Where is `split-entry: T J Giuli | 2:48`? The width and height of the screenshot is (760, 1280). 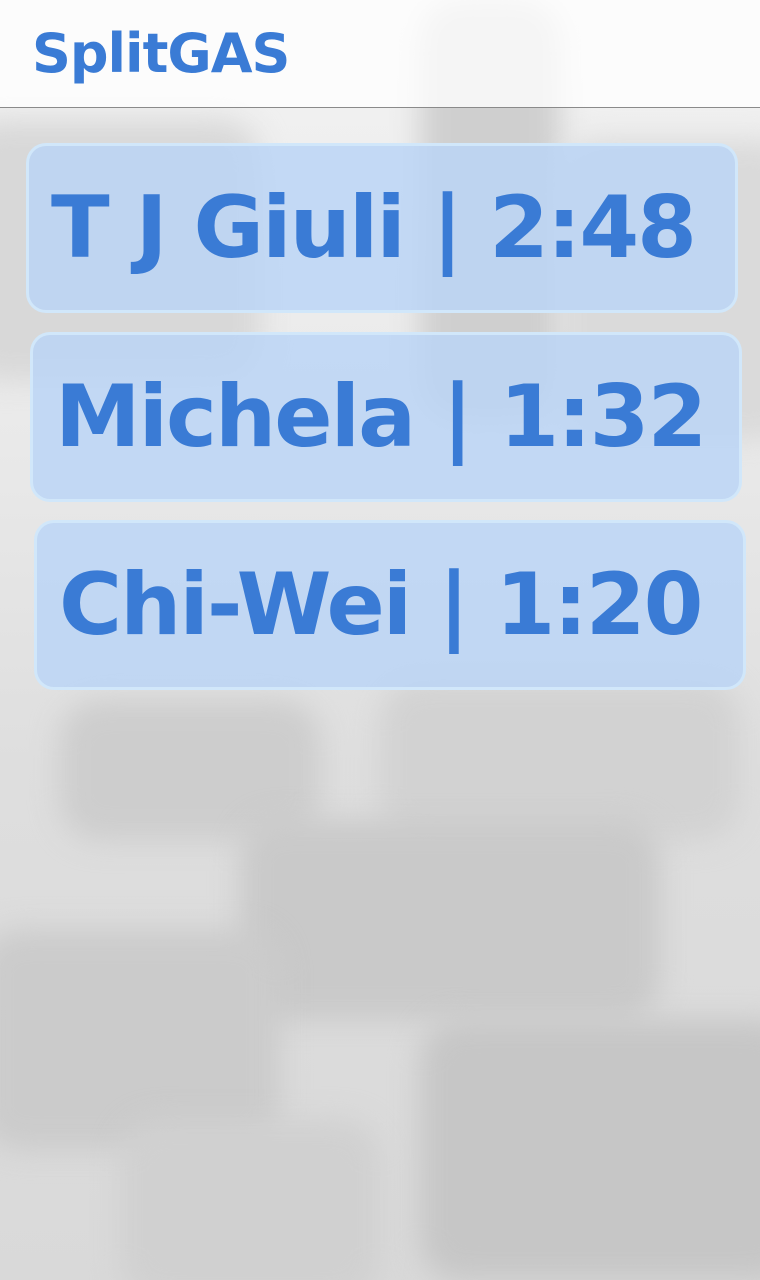
split-entry: T J Giuli | 2:48 is located at coordinates (382, 228).